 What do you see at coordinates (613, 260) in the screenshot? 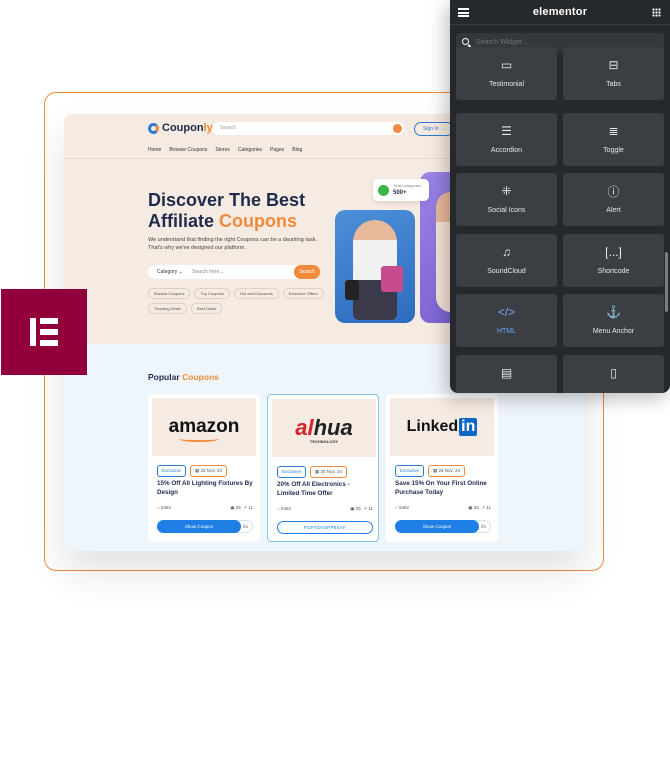
I see `widget-shortcode: [...] Shortcode` at bounding box center [613, 260].